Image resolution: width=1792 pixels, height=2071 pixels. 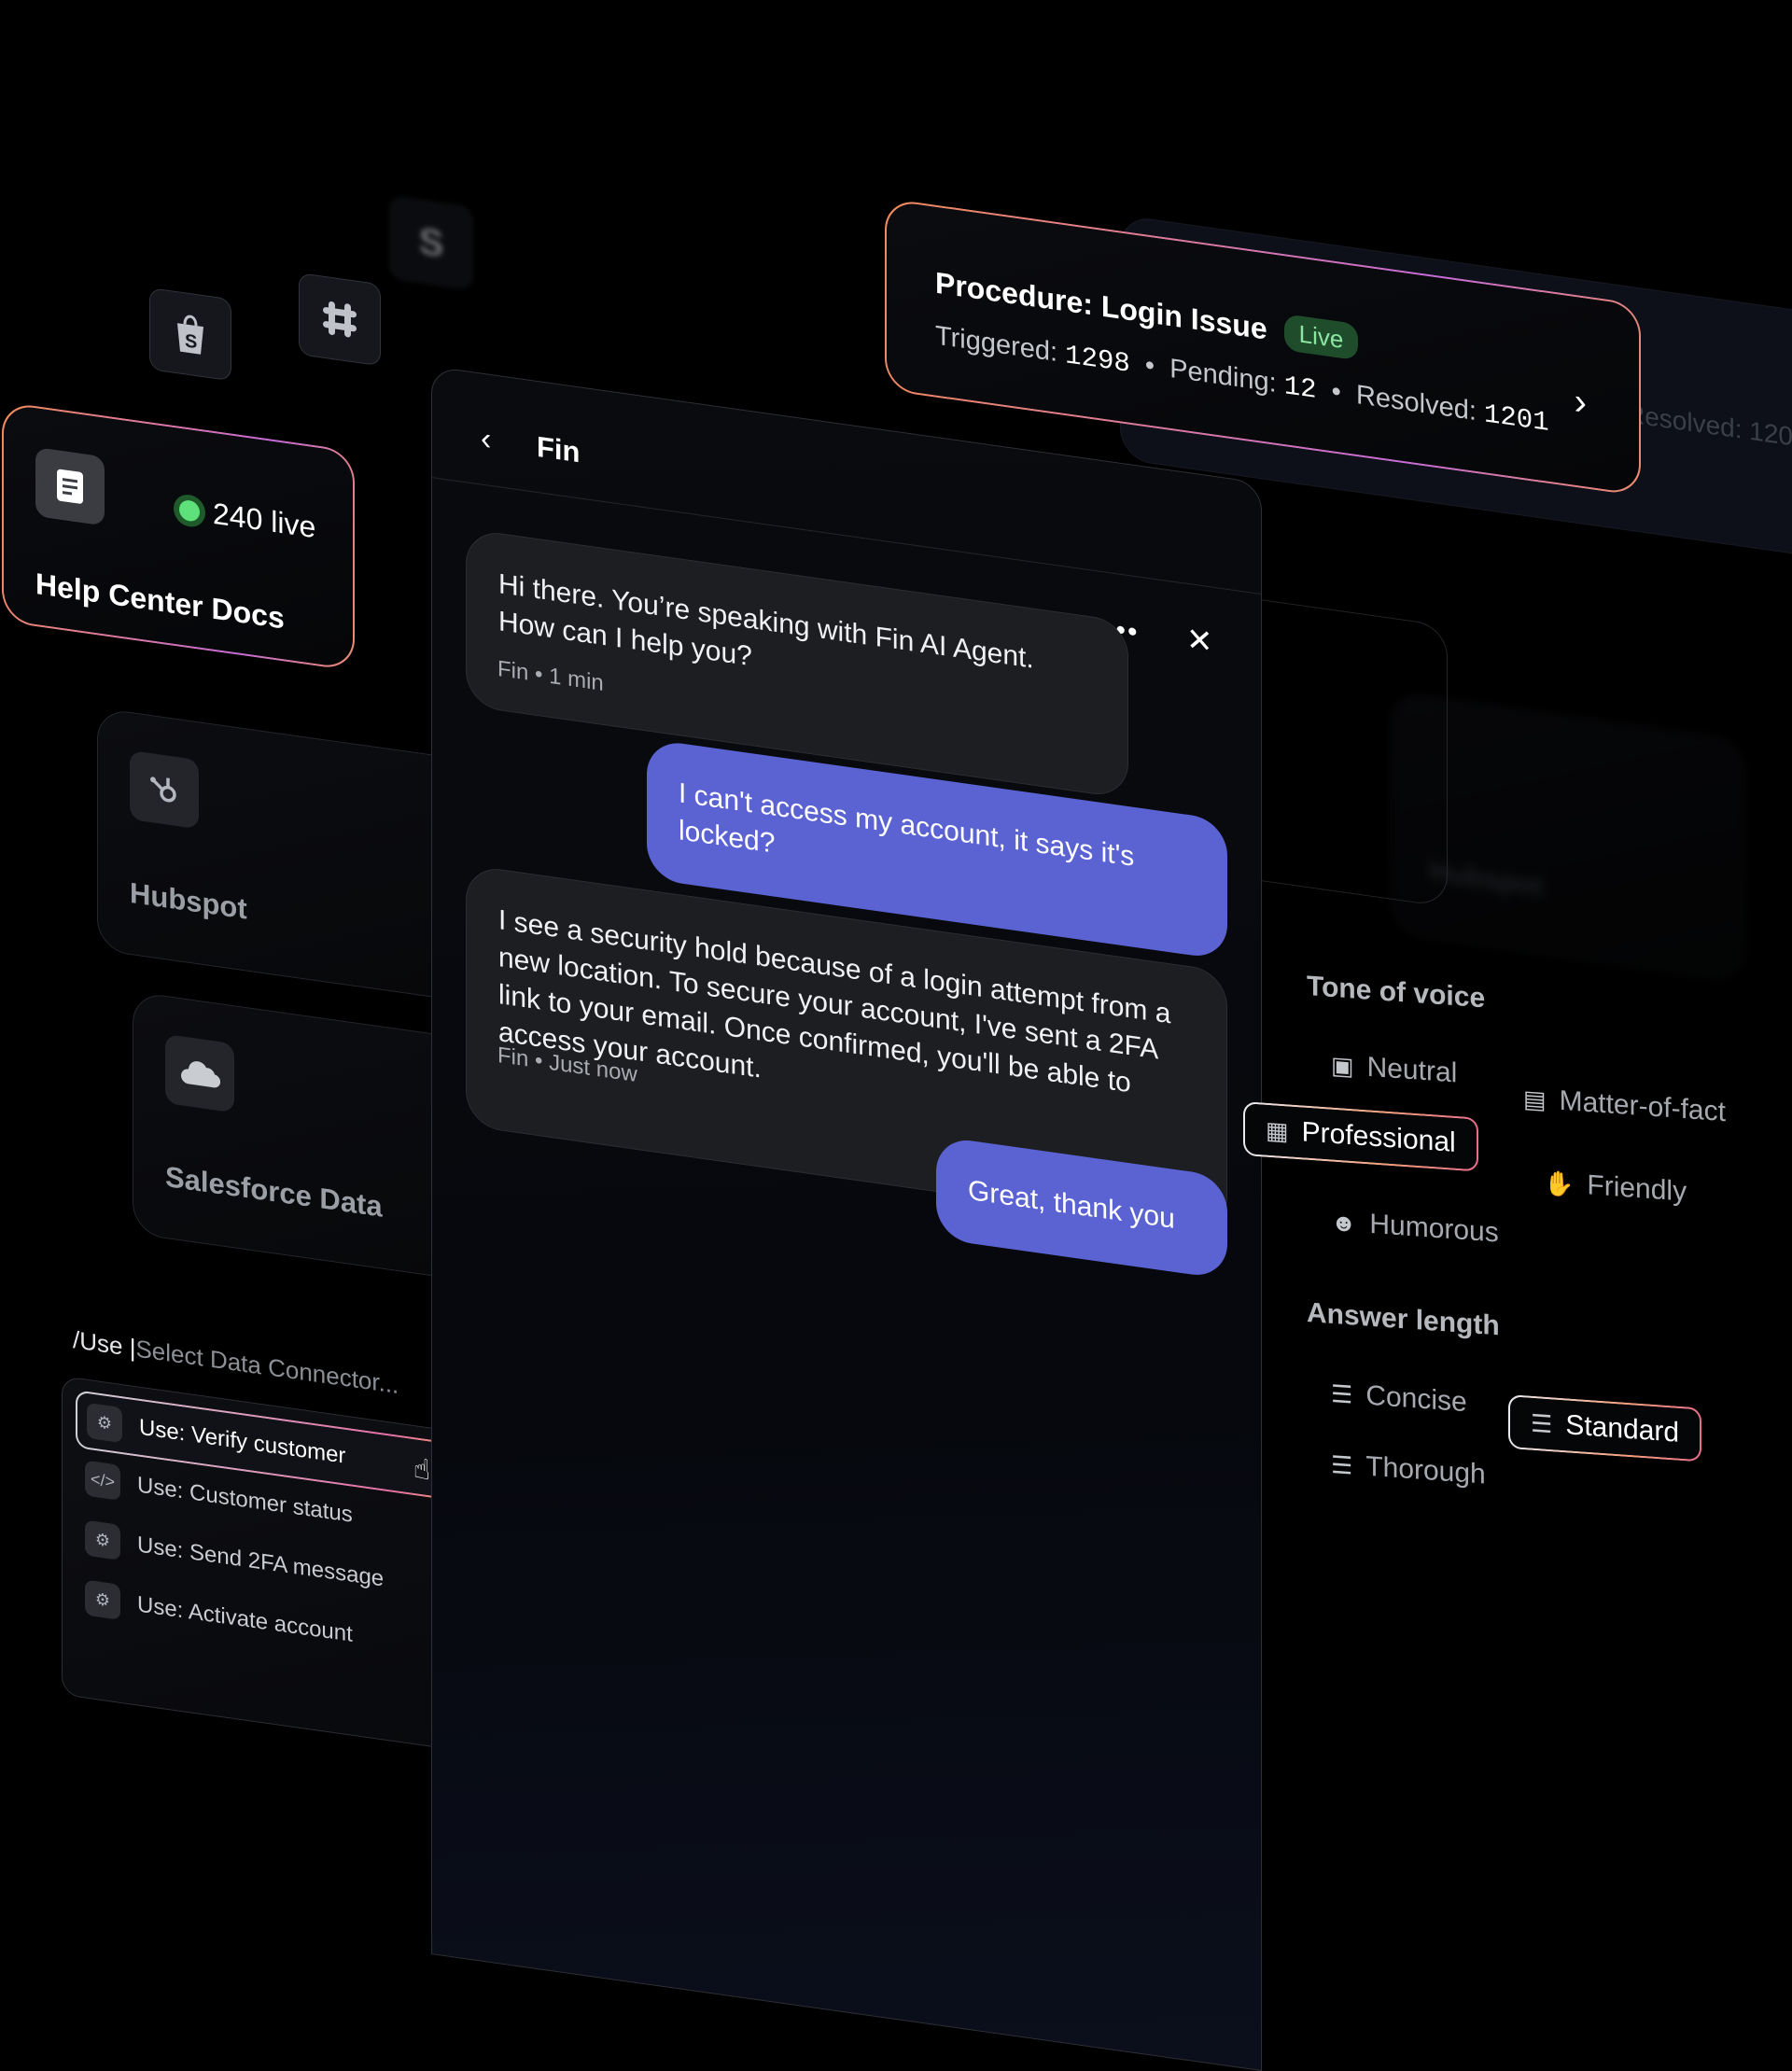 I want to click on ghost-mid-panel, so click(x=1354, y=753).